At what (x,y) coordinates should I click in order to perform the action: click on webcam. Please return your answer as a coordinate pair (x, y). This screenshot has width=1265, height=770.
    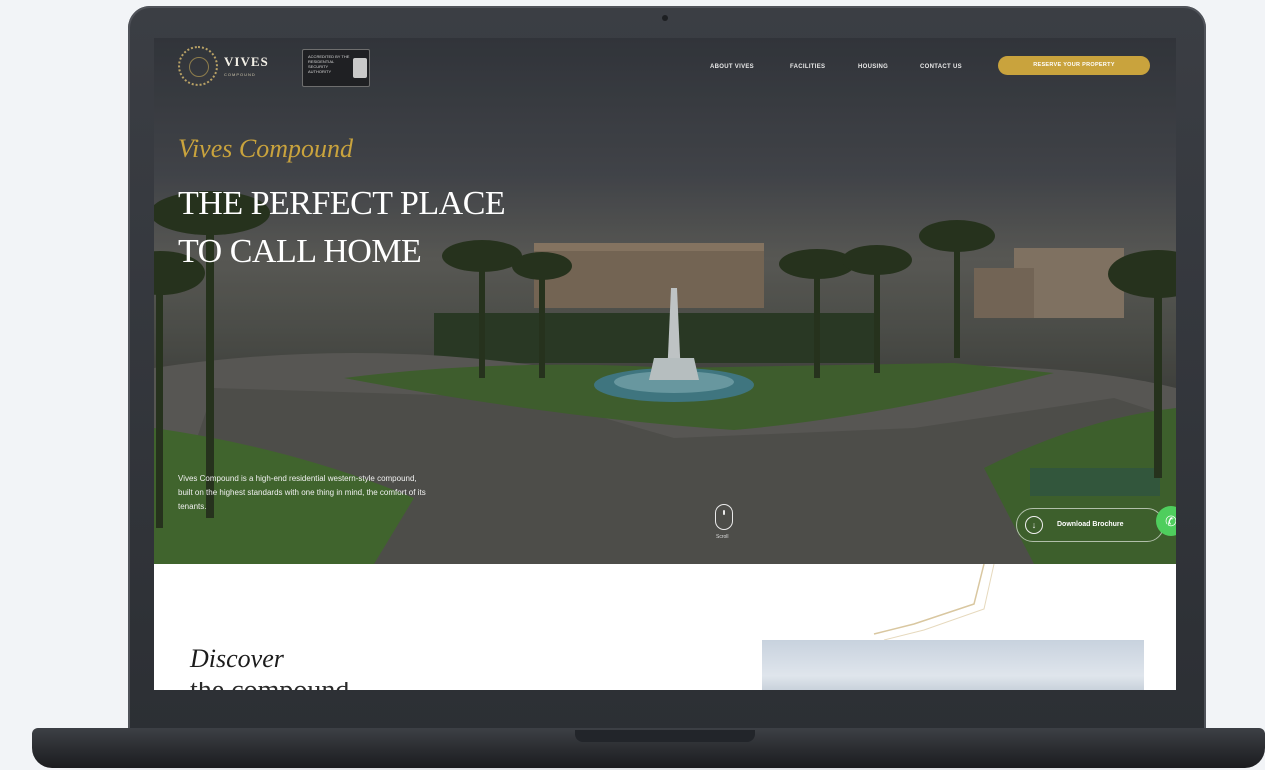
    Looking at the image, I should click on (665, 18).